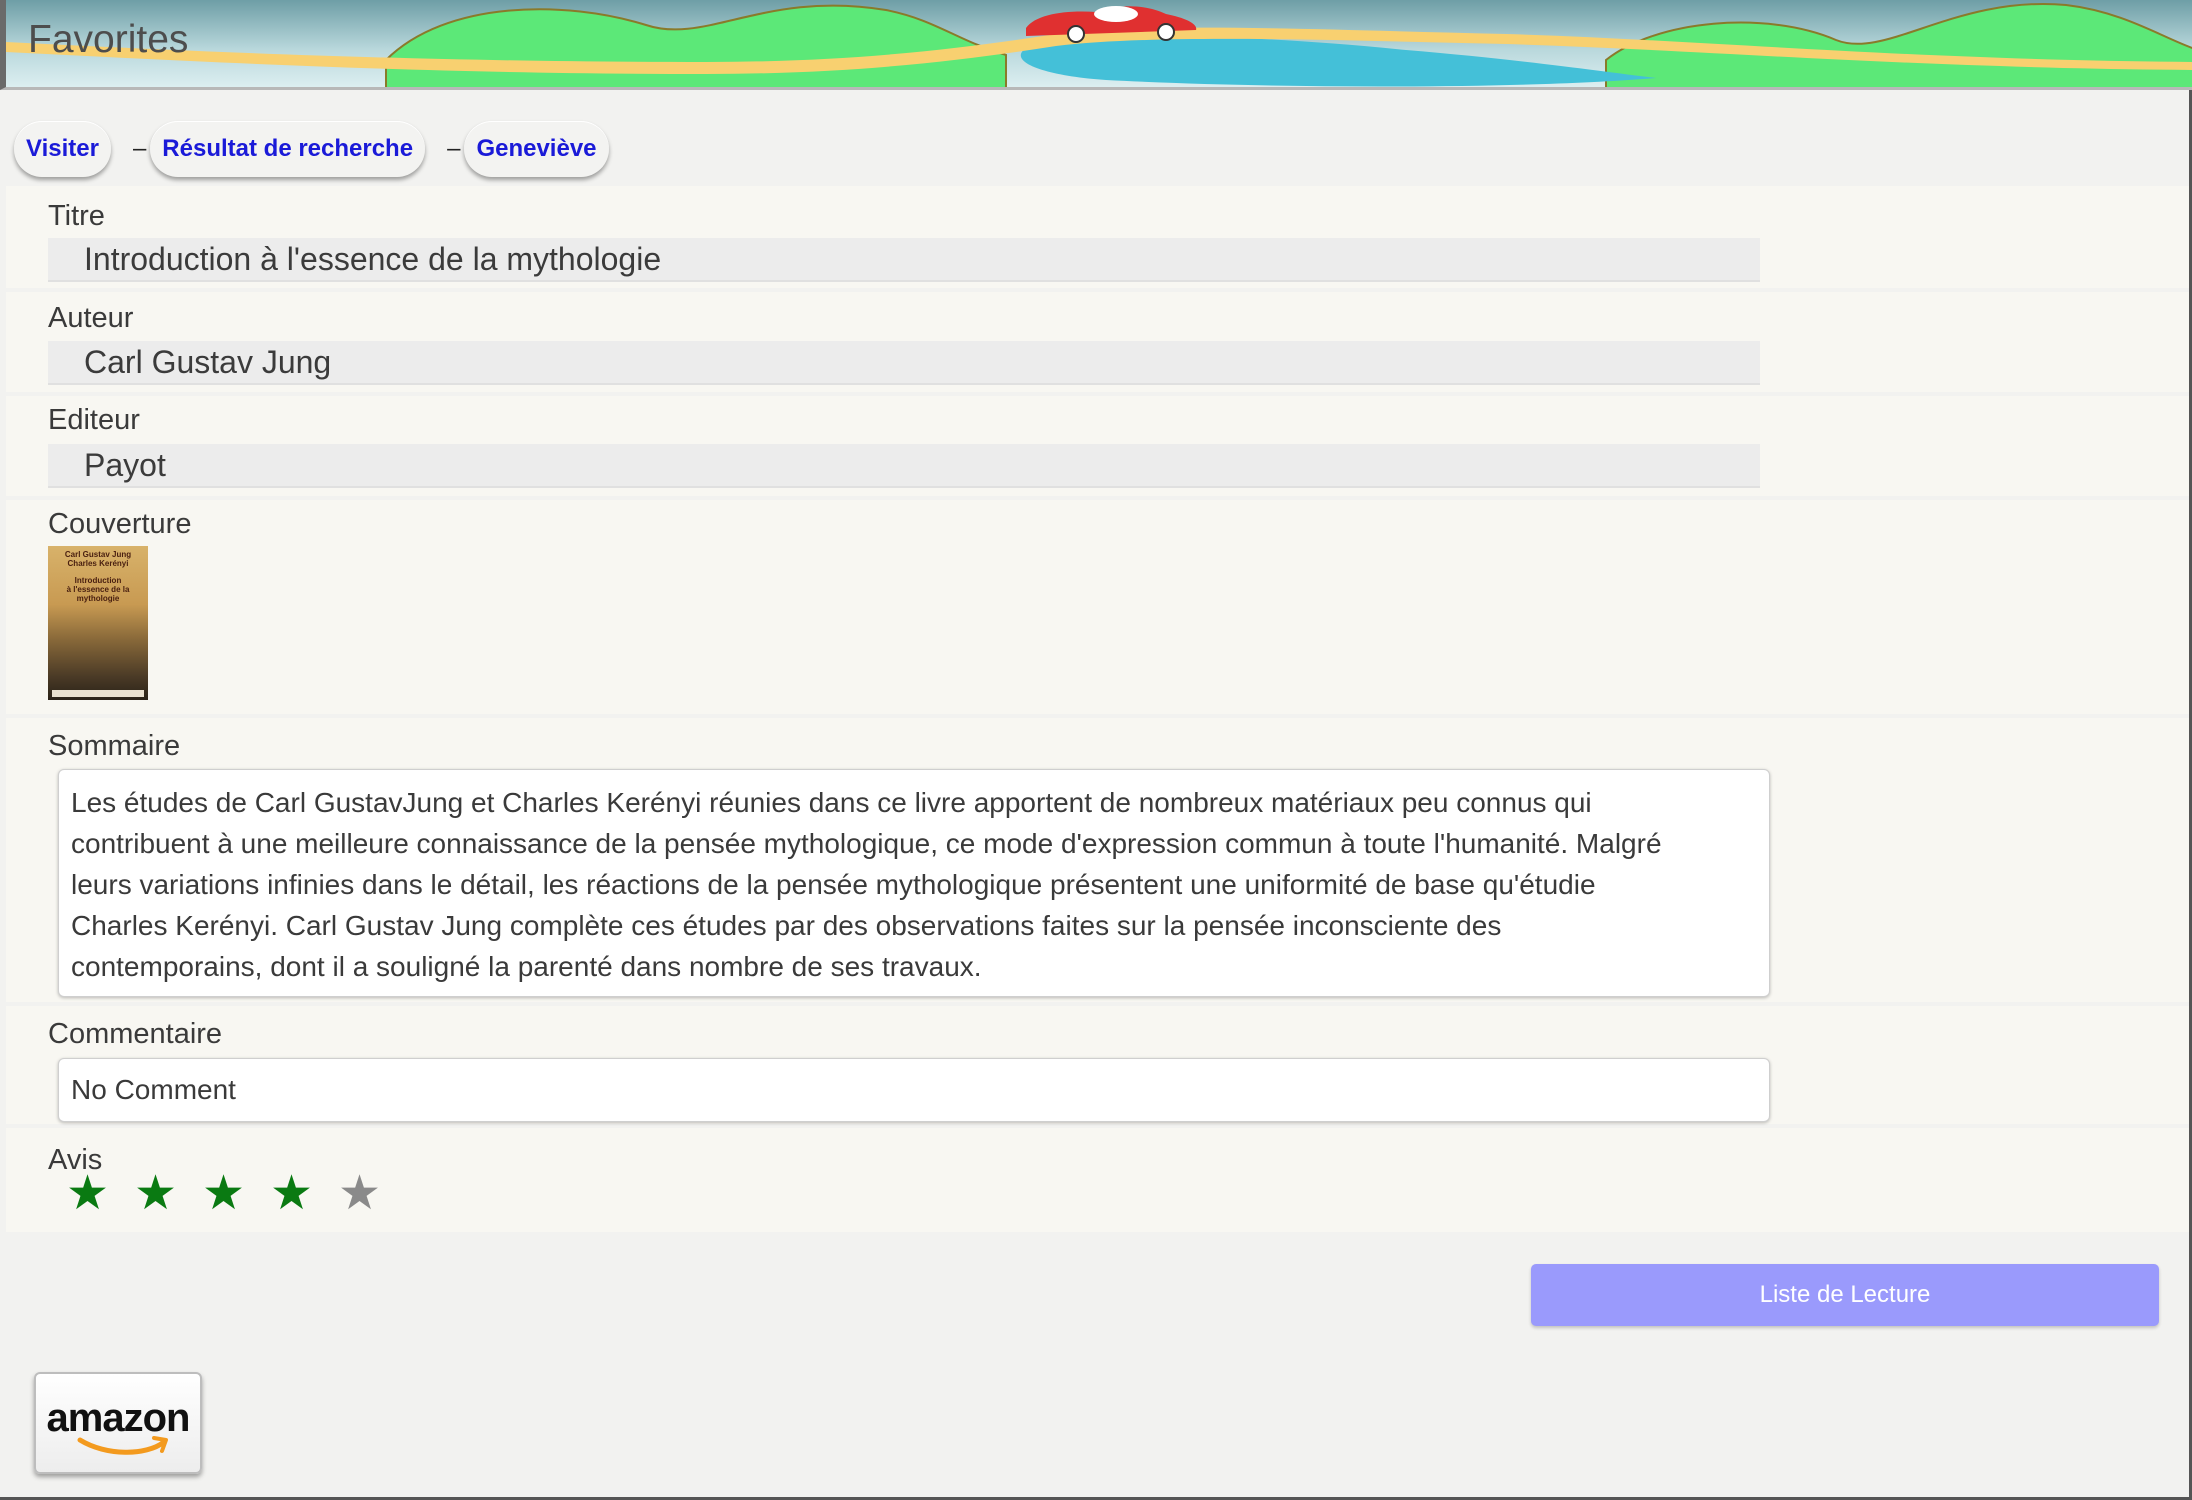  What do you see at coordinates (122, 1445) in the screenshot?
I see `amazon-smile-icon` at bounding box center [122, 1445].